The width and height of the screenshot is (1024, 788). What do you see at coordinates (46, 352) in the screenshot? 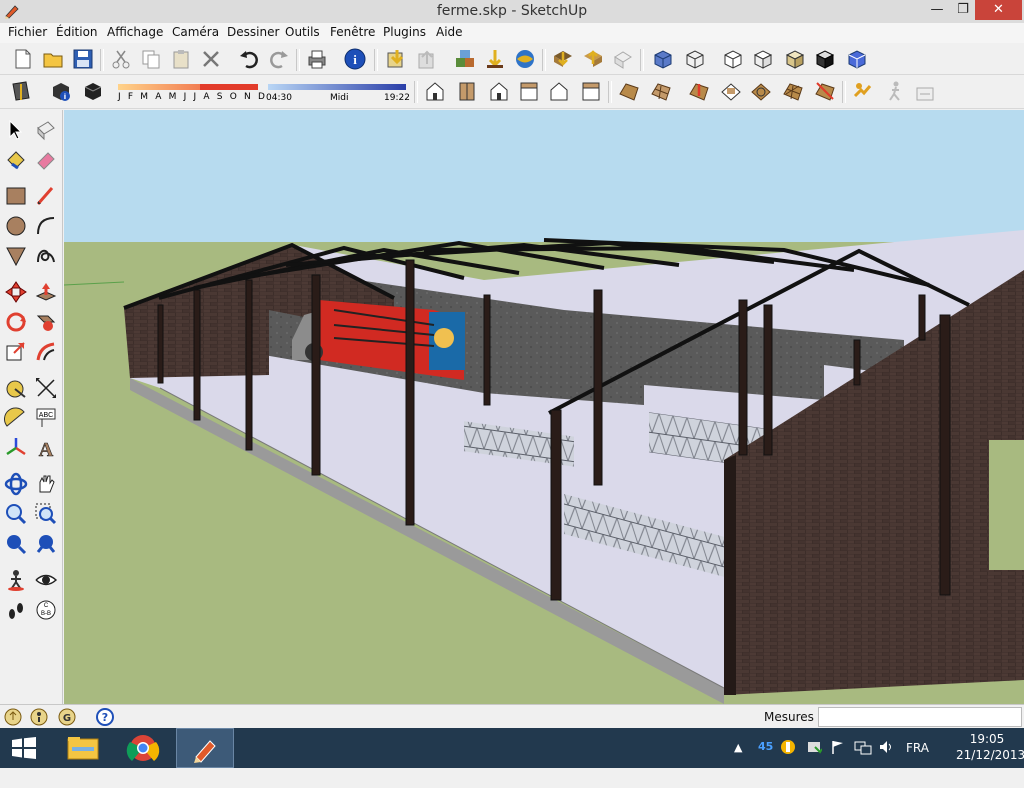
I see `offset-icon` at bounding box center [46, 352].